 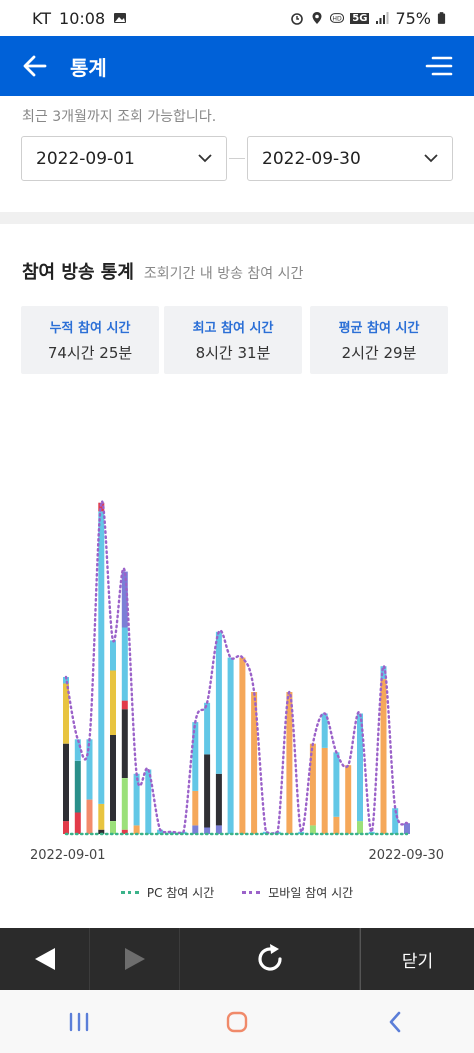 I want to click on stat-label: 평균 참여 시간, so click(x=379, y=328).